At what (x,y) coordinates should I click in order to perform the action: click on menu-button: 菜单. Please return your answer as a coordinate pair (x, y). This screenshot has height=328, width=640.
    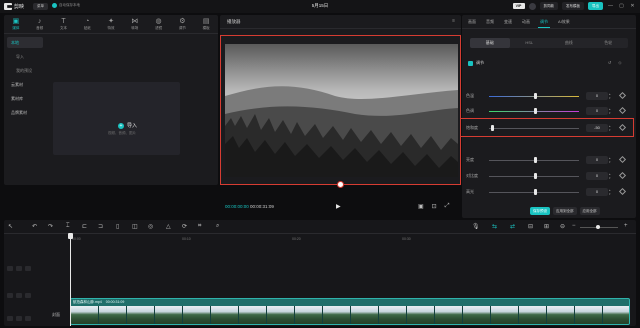
    Looking at the image, I should click on (40, 6).